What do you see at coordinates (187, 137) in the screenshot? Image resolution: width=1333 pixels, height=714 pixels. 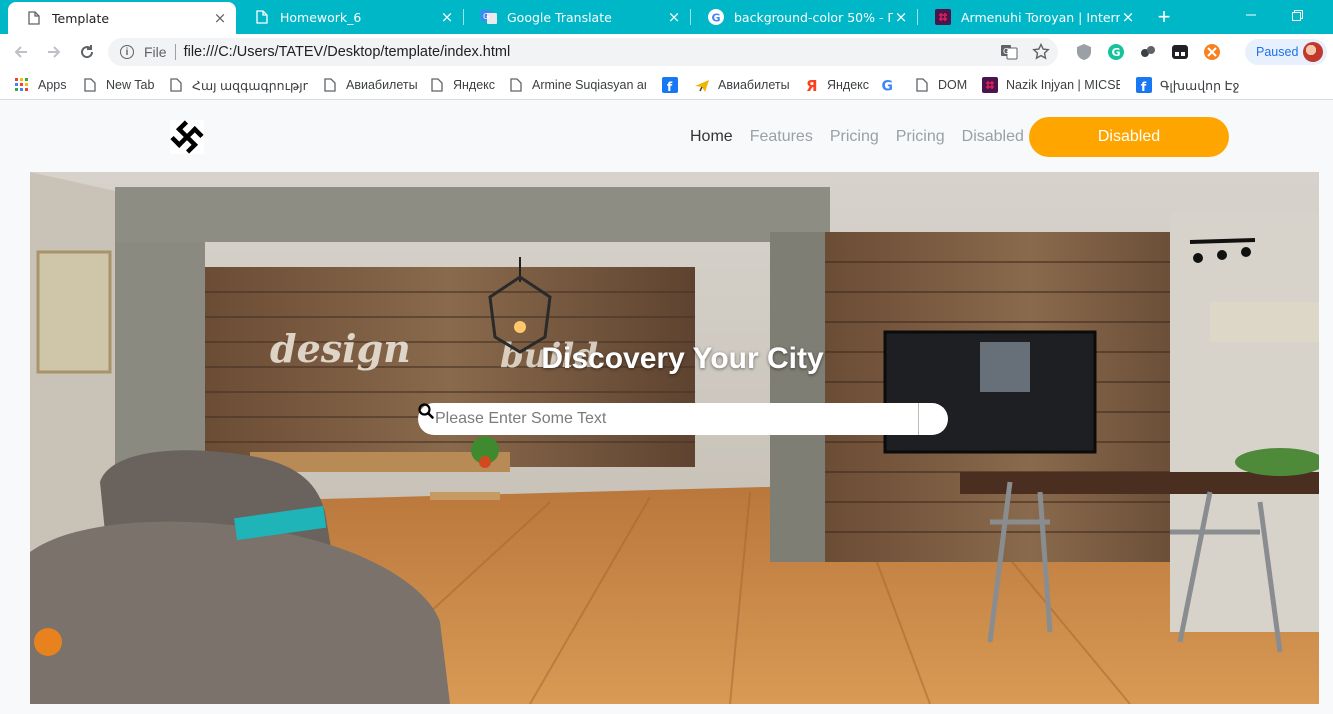 I see `site-logo-icon` at bounding box center [187, 137].